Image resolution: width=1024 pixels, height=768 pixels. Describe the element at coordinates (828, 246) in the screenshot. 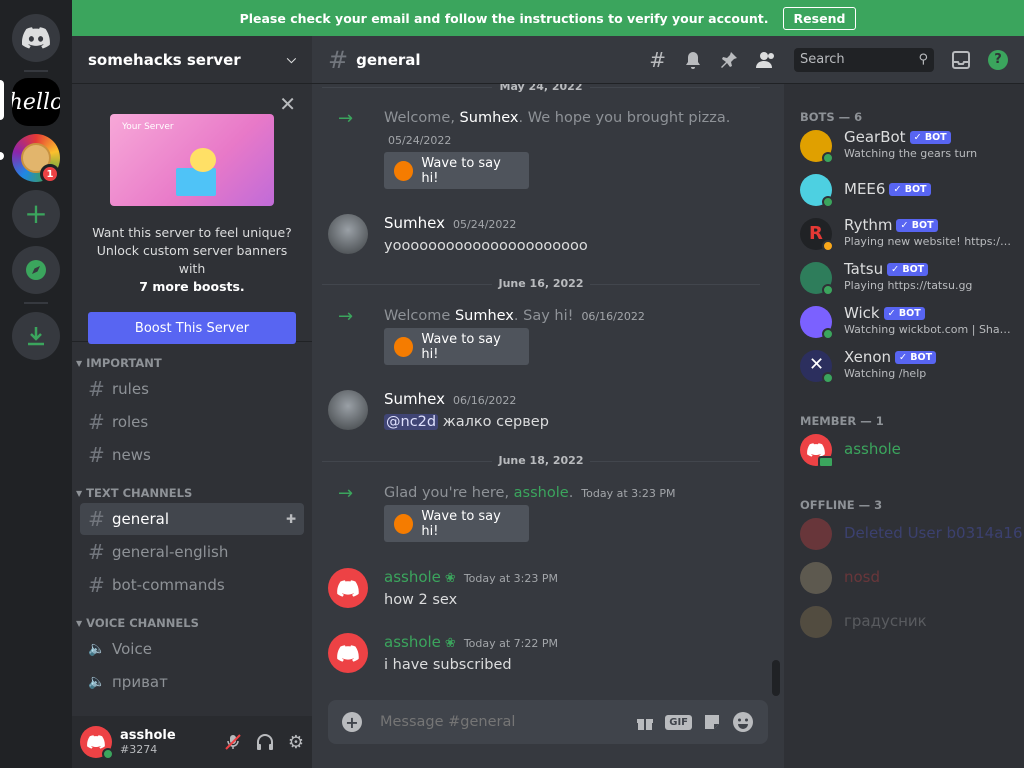

I see `idle-status` at that location.